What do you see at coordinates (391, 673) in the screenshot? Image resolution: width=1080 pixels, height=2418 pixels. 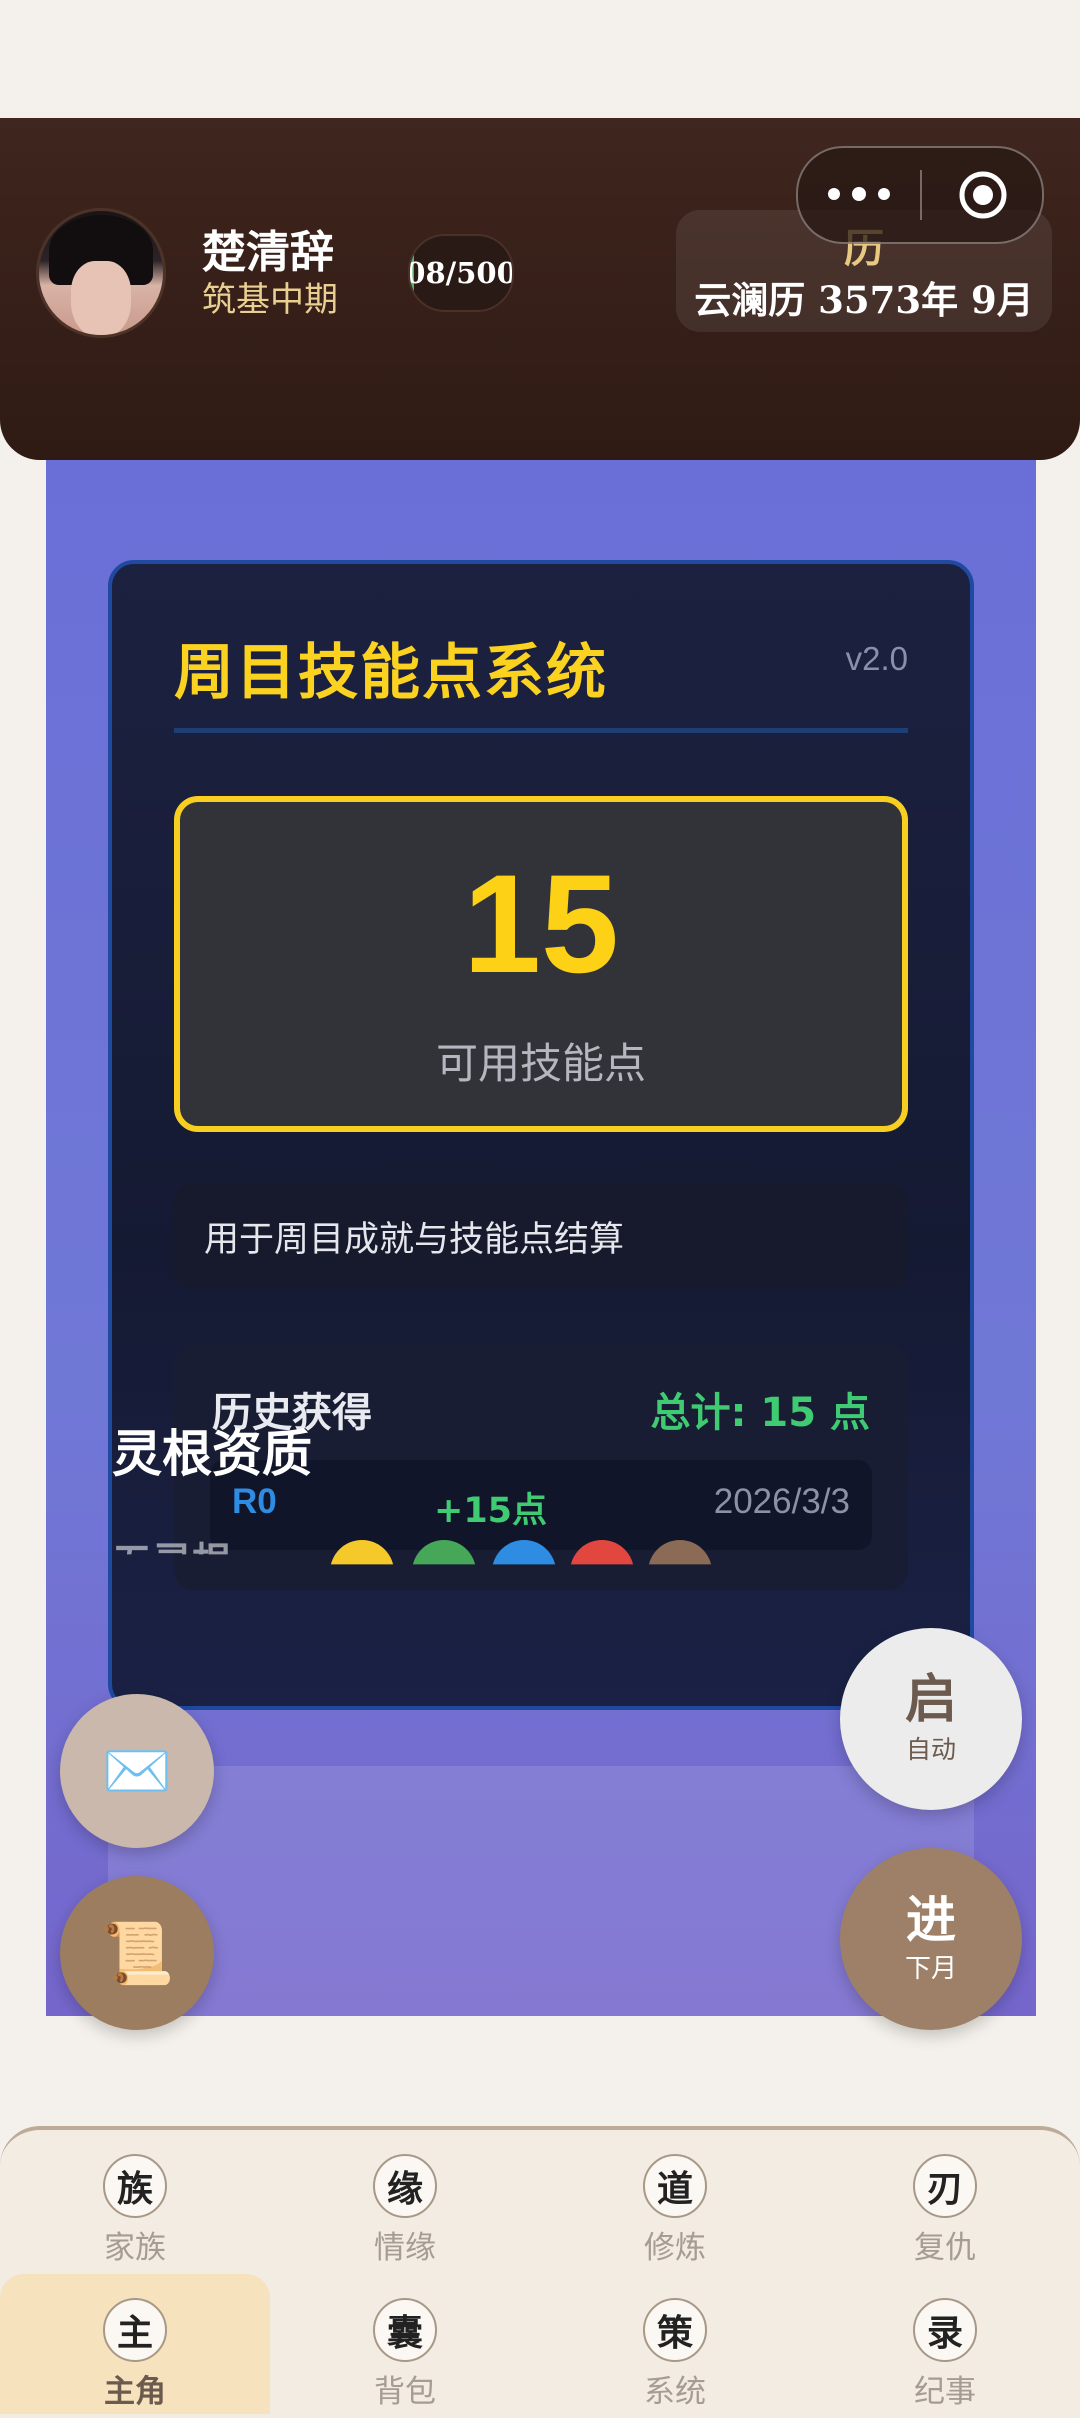 I see `card-title: 周目技能点系统` at bounding box center [391, 673].